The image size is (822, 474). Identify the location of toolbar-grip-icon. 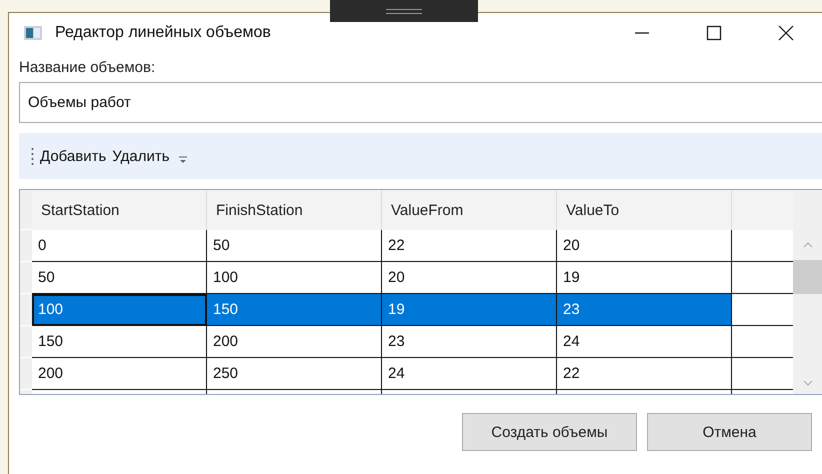
(32, 156).